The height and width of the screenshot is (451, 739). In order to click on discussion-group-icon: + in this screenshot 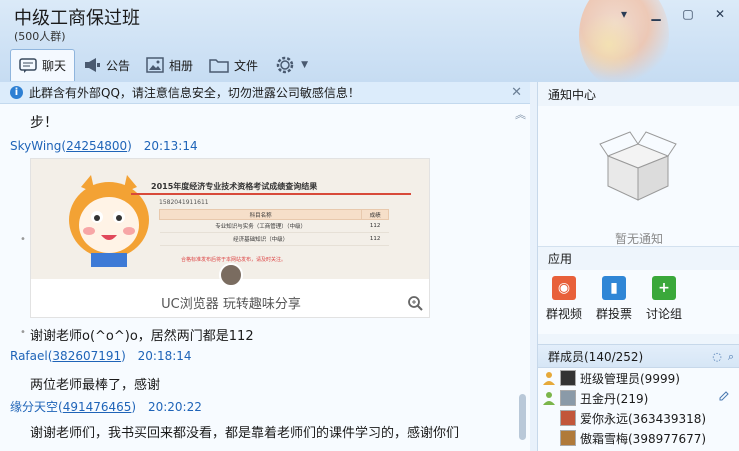, I will do `click(664, 288)`.